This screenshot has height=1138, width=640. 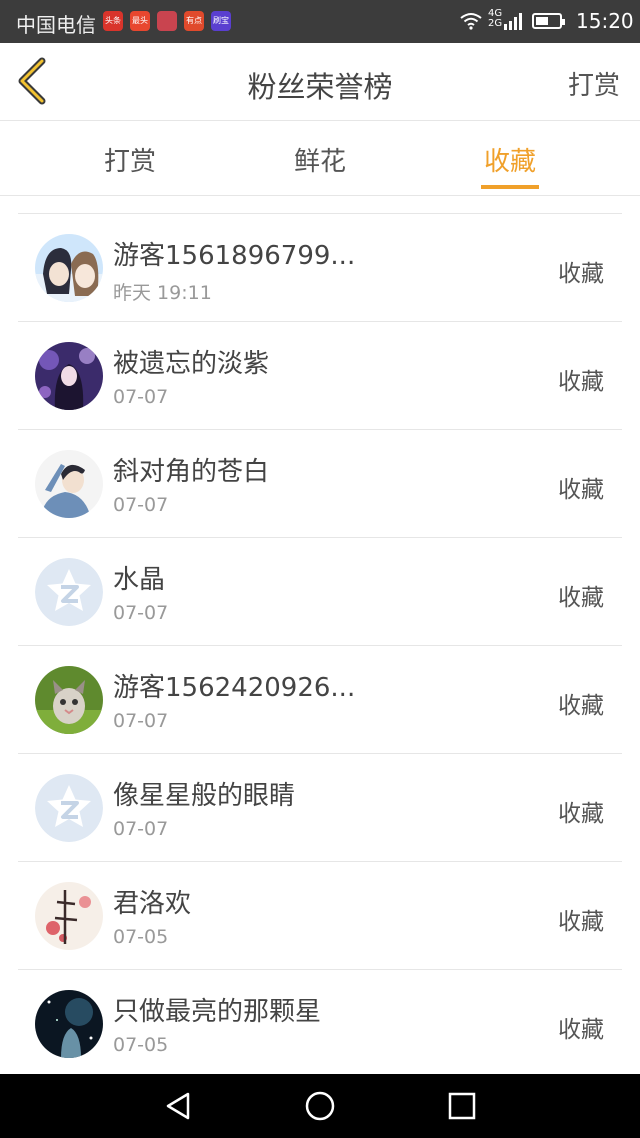 I want to click on nav-home-icon, so click(x=320, y=1106).